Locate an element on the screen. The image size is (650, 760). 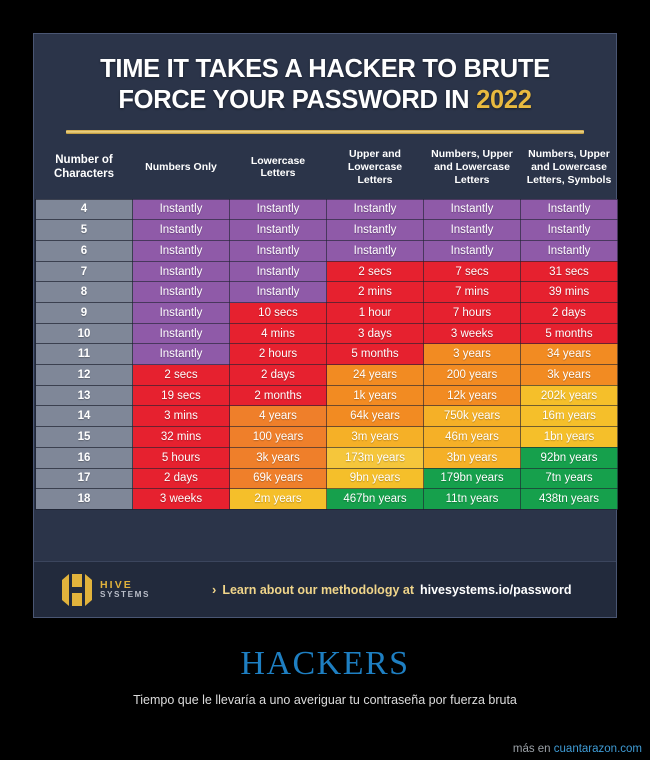
crack-time-cell: 7 mins is located at coordinates (472, 292).